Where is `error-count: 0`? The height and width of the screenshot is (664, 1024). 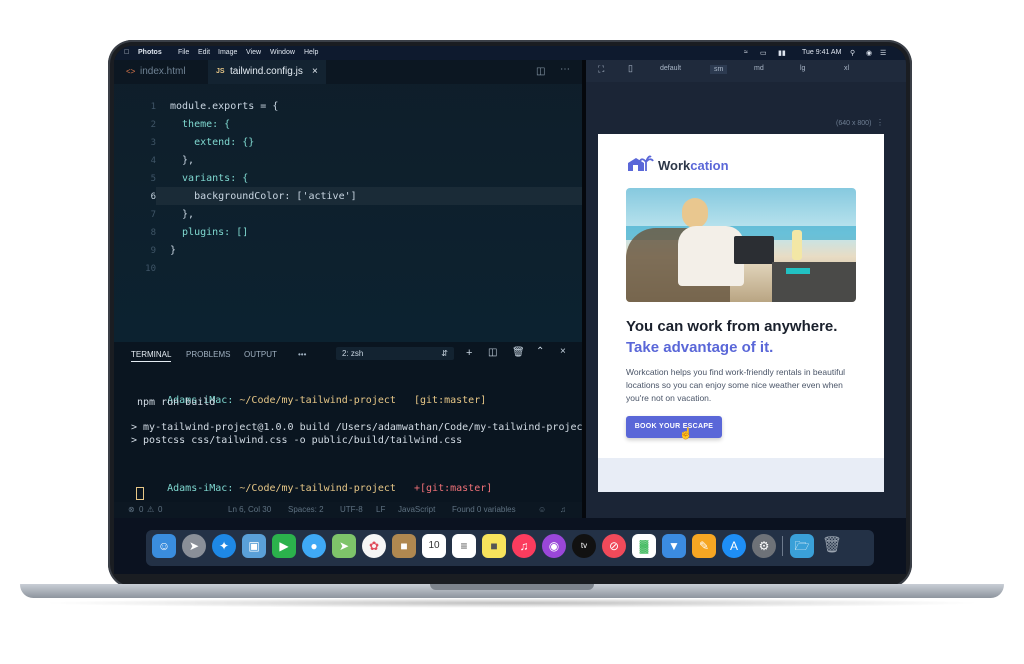 error-count: 0 is located at coordinates (141, 509).